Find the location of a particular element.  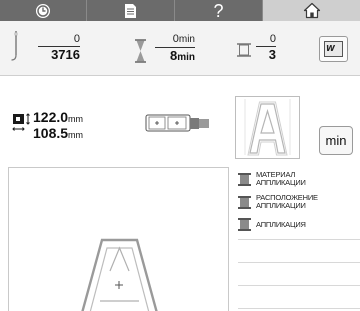

stitch-total: 3716 is located at coordinates (65, 54).